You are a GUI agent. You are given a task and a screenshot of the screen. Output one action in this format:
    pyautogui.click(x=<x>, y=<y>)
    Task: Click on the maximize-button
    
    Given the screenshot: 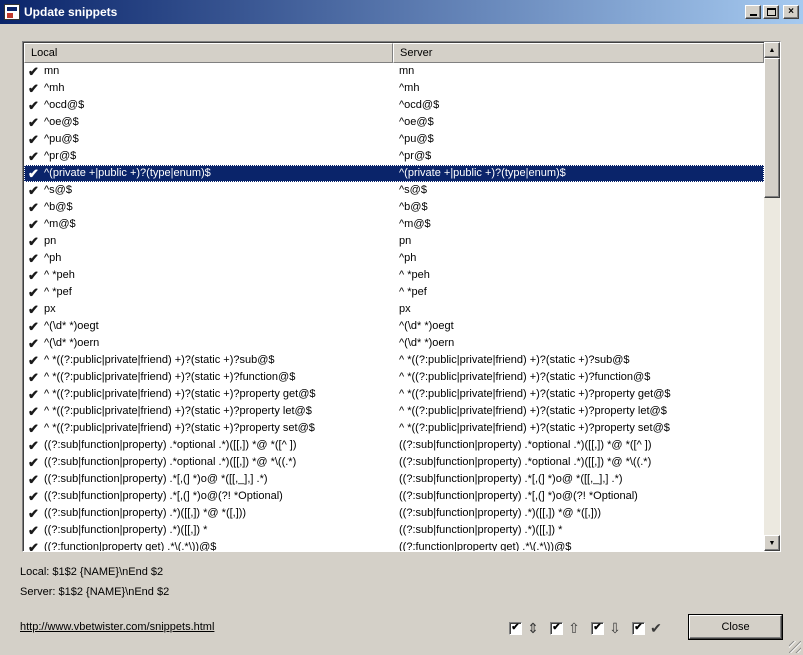 What is the action you would take?
    pyautogui.click(x=771, y=12)
    